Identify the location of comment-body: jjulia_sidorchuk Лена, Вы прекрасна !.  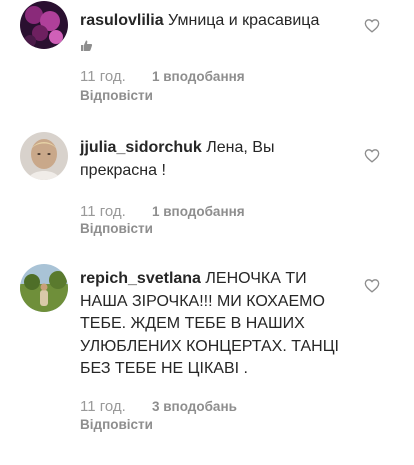
(215, 159).